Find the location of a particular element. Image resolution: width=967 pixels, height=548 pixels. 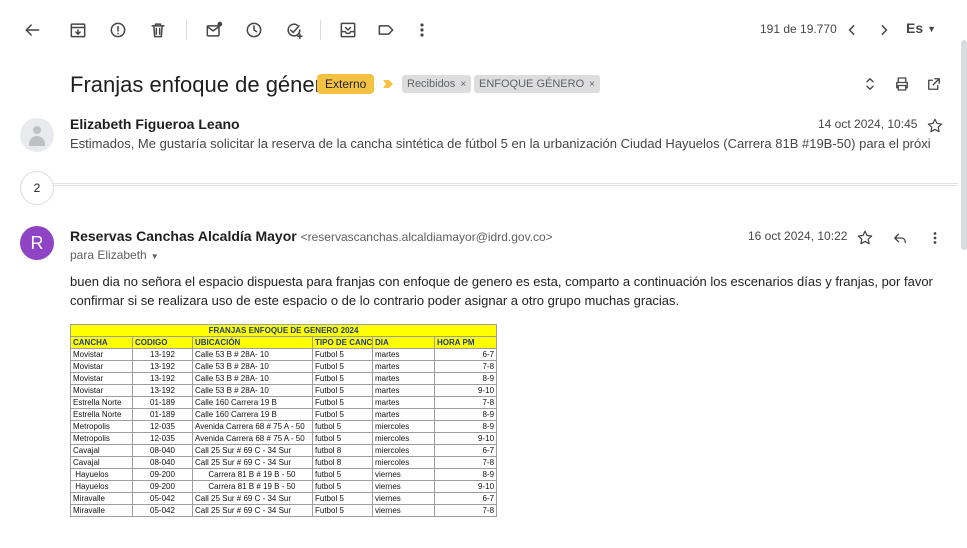

table-header-cell: TIPO DE CANC is located at coordinates (342, 342).